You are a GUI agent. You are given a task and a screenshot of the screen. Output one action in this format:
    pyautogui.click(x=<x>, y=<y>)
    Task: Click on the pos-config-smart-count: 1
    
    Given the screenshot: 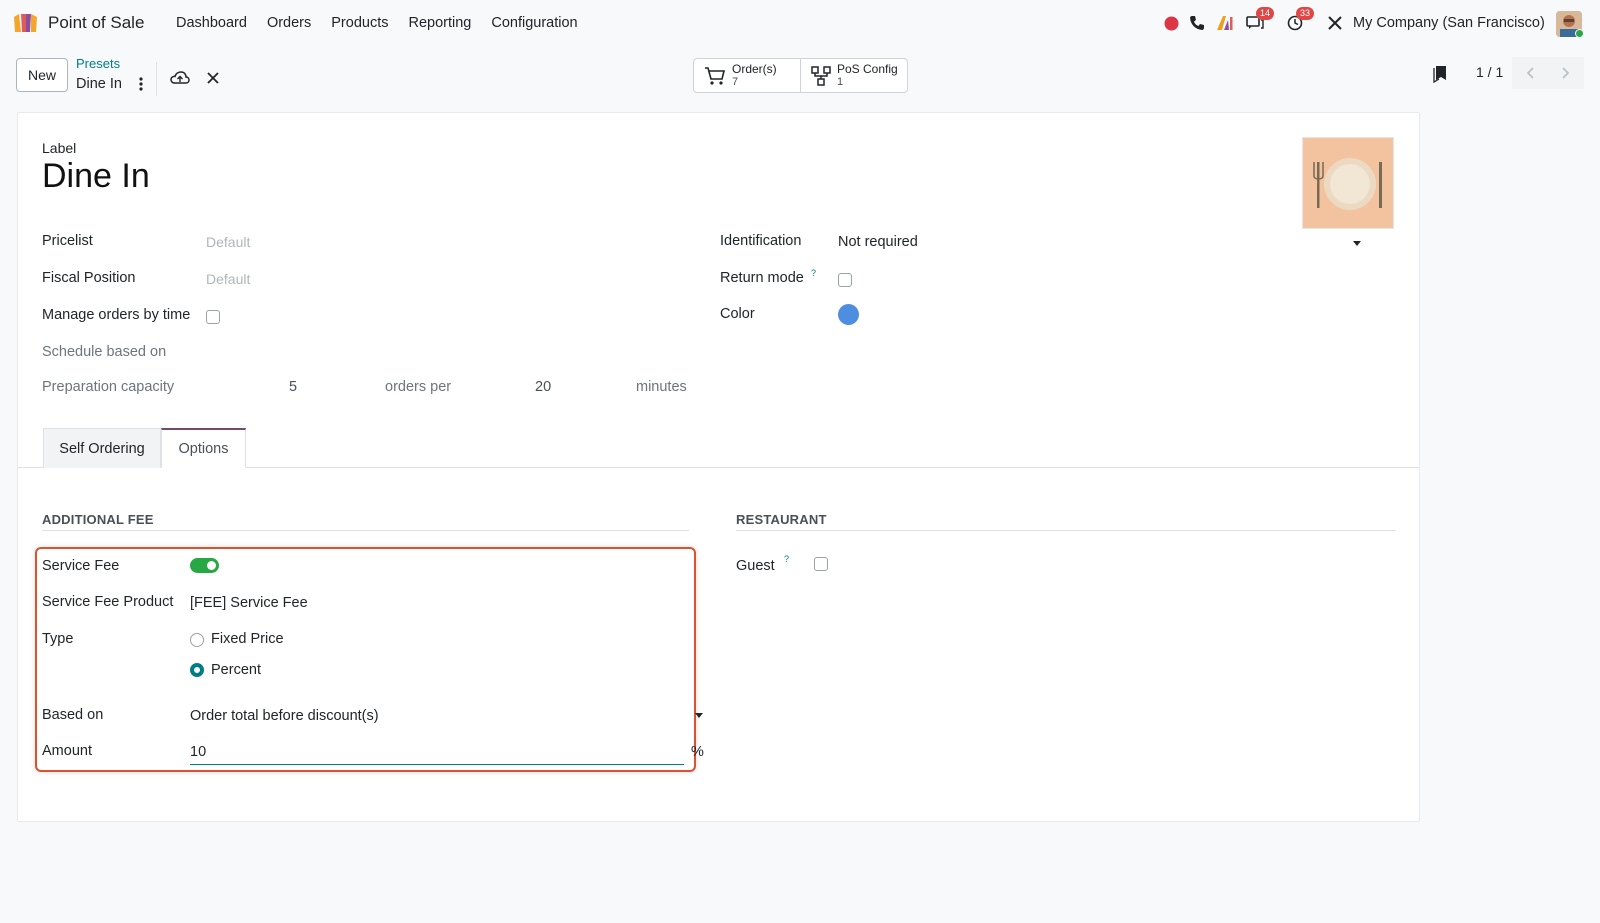 What is the action you would take?
    pyautogui.click(x=840, y=82)
    